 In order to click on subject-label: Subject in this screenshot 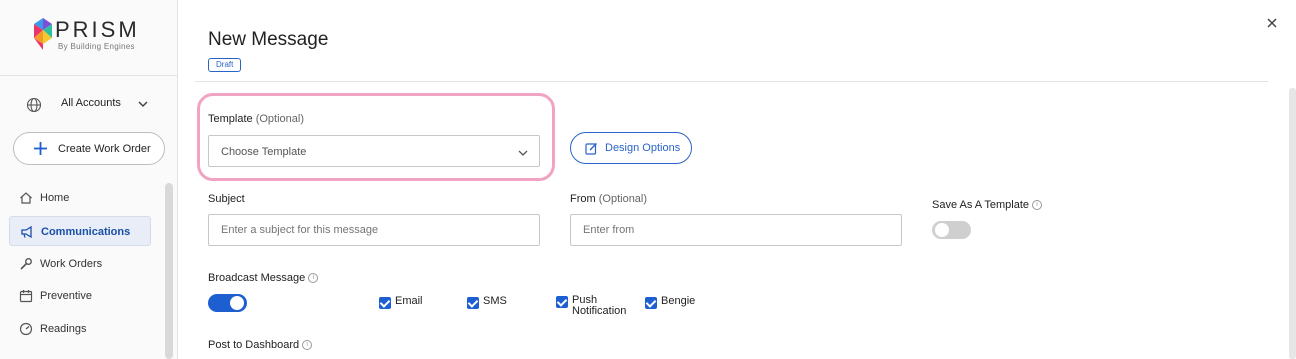, I will do `click(226, 199)`.